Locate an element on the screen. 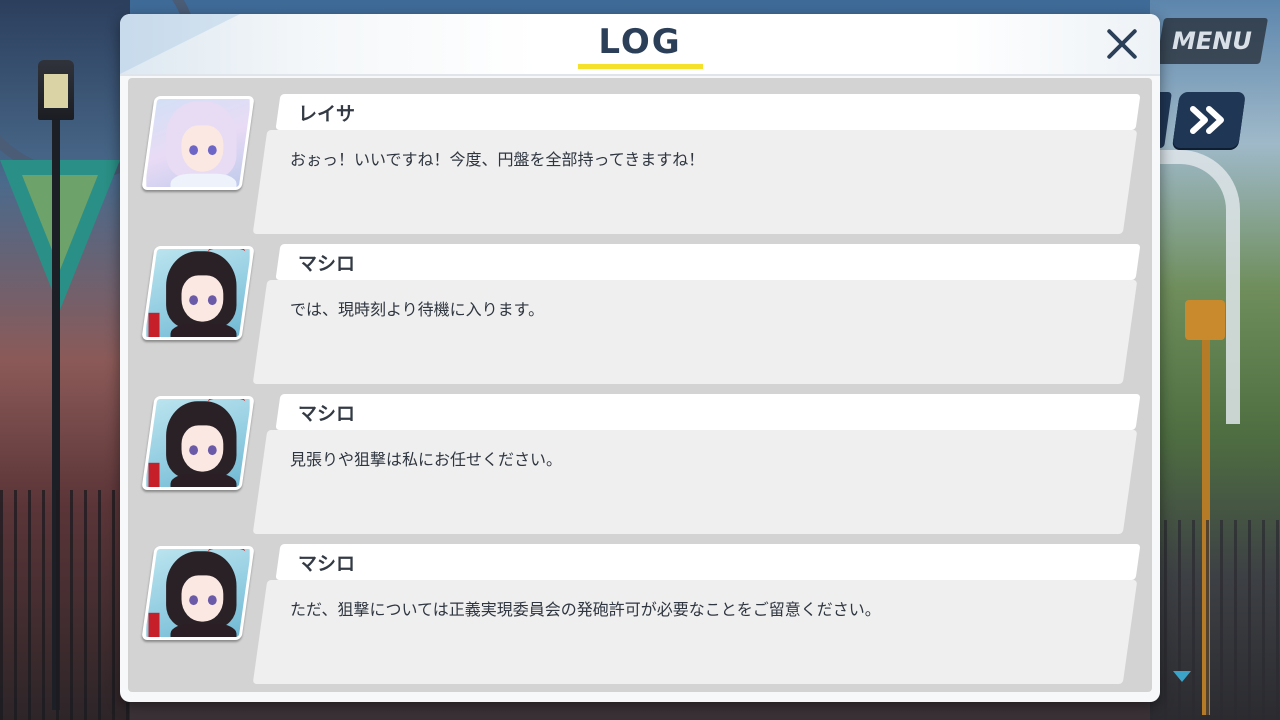 The height and width of the screenshot is (720, 1280). golden-lamp is located at coordinates (1205, 320).